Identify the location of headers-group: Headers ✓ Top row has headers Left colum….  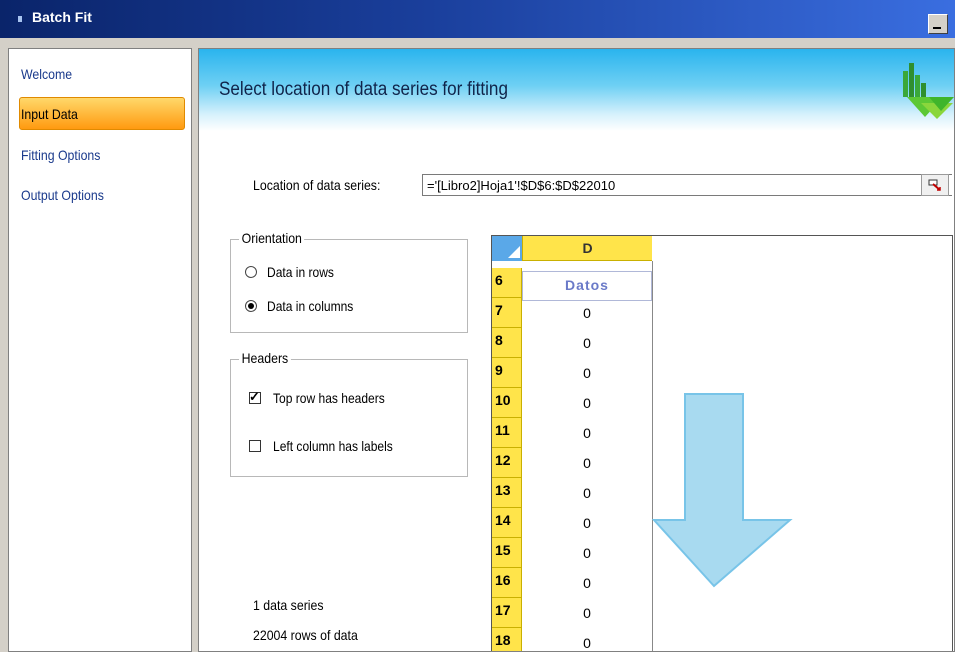
(349, 413).